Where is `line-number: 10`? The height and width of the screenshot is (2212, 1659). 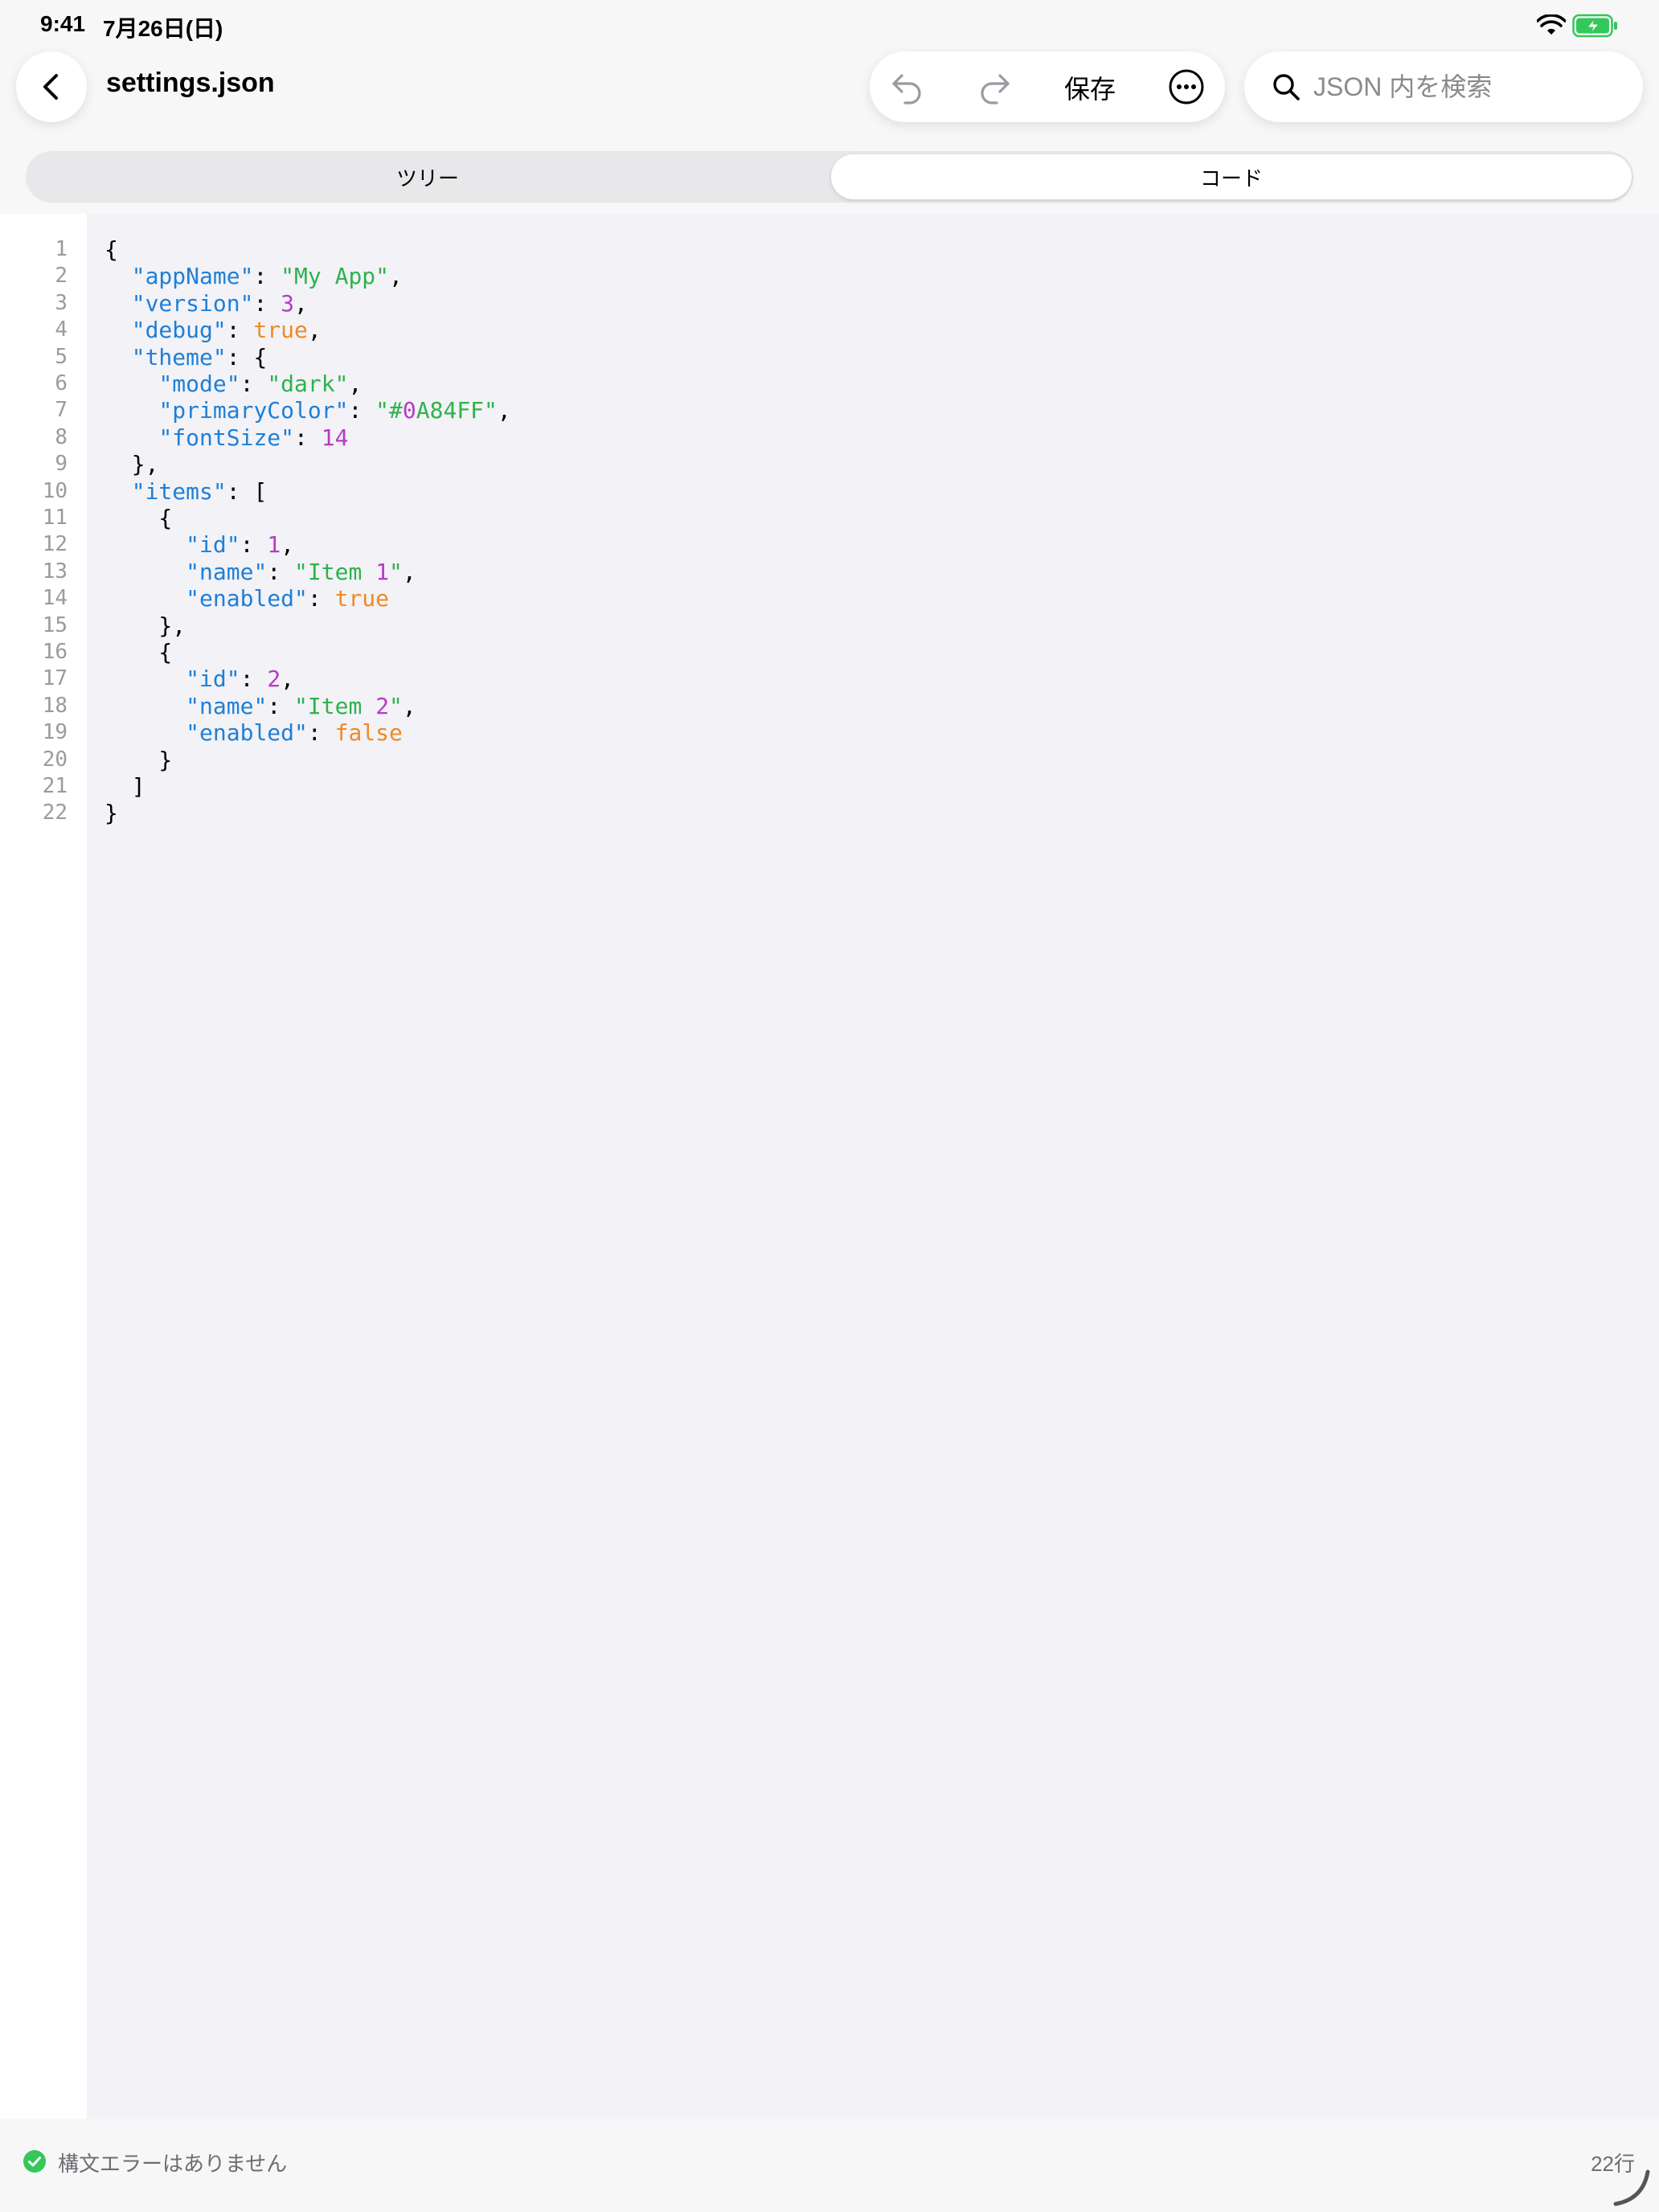
line-number: 10 is located at coordinates (55, 490).